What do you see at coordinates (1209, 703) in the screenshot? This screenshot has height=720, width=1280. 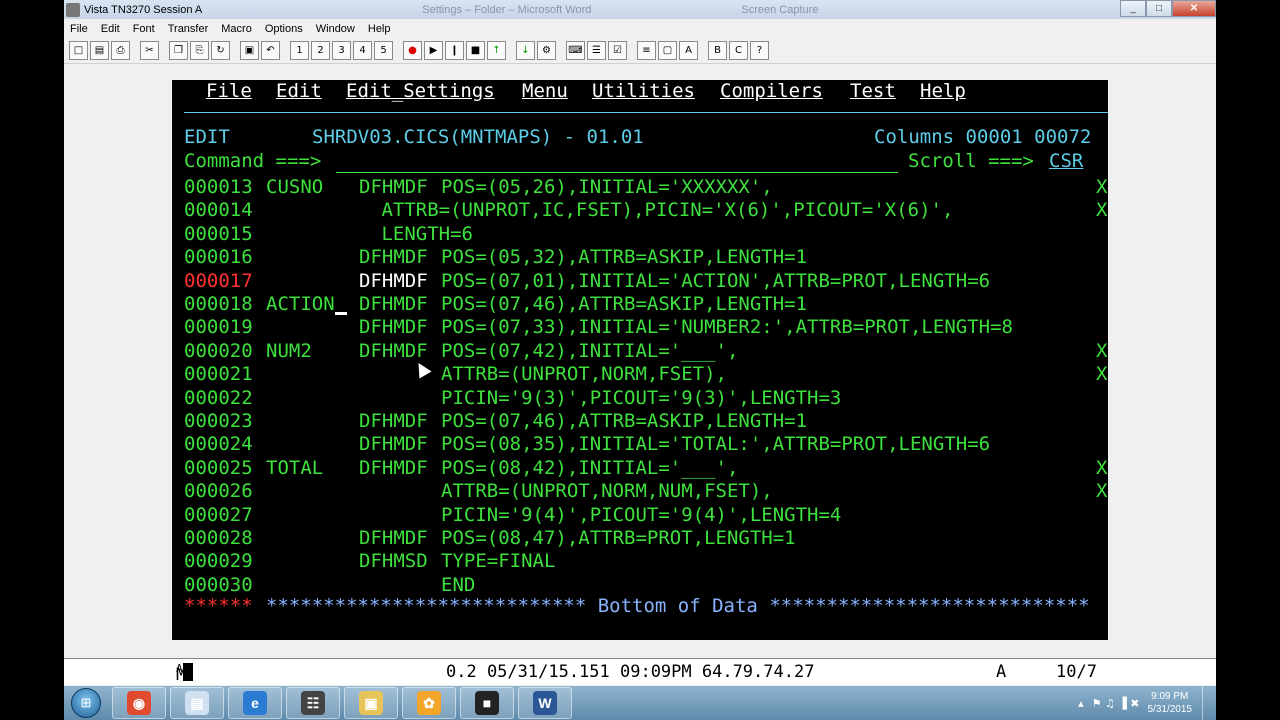 I see `show-desktop-button` at bounding box center [1209, 703].